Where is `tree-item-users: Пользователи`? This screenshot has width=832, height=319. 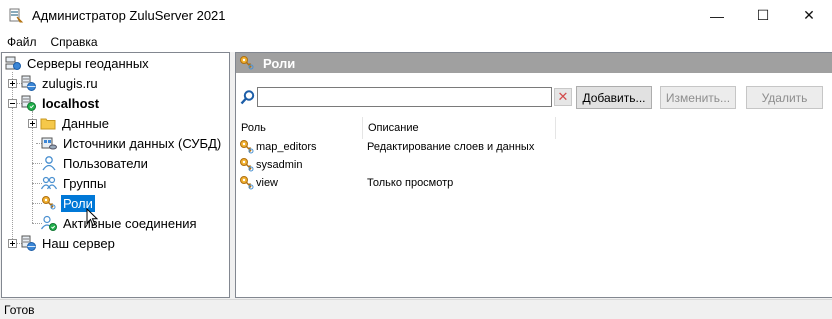
tree-item-users: Пользователи is located at coordinates (95, 163).